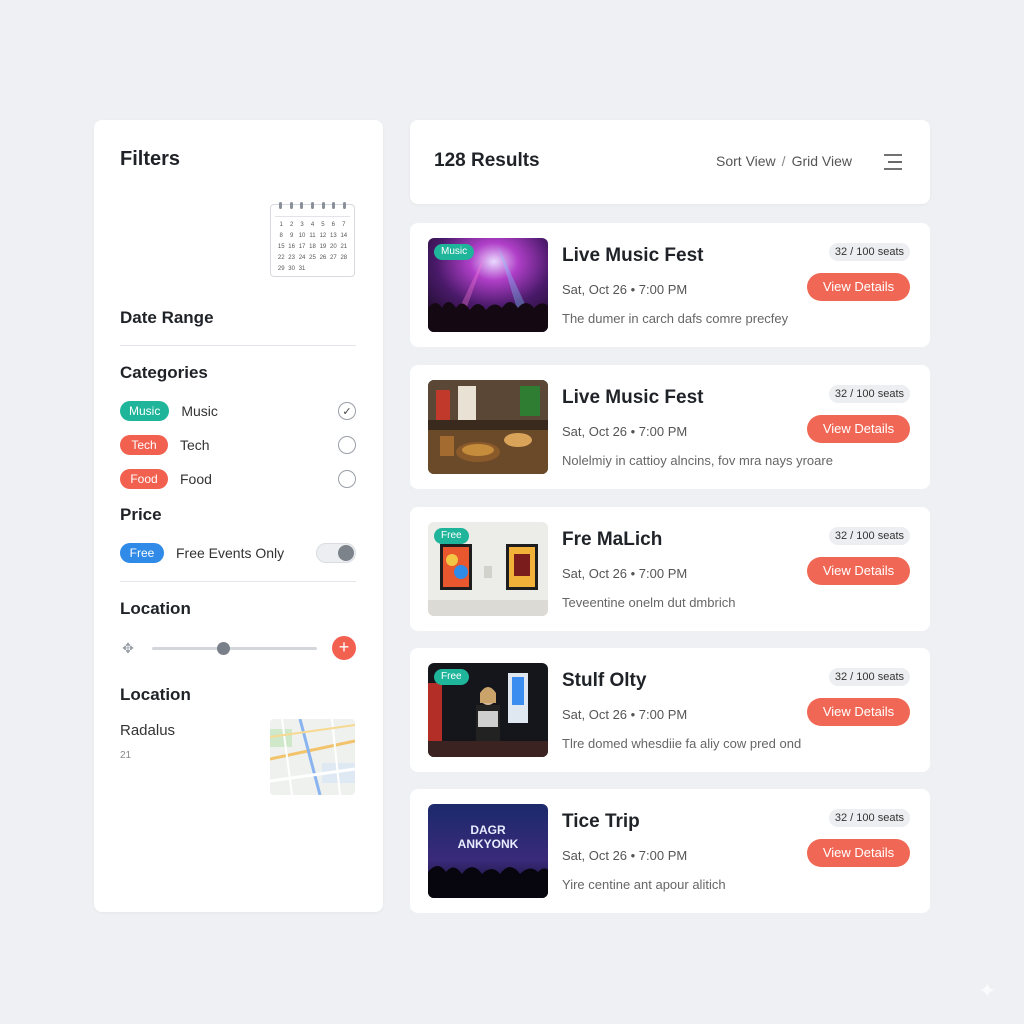  Describe the element at coordinates (675, 318) in the screenshot. I see `event-description: The dumer in carch dafs comre precfey` at that location.